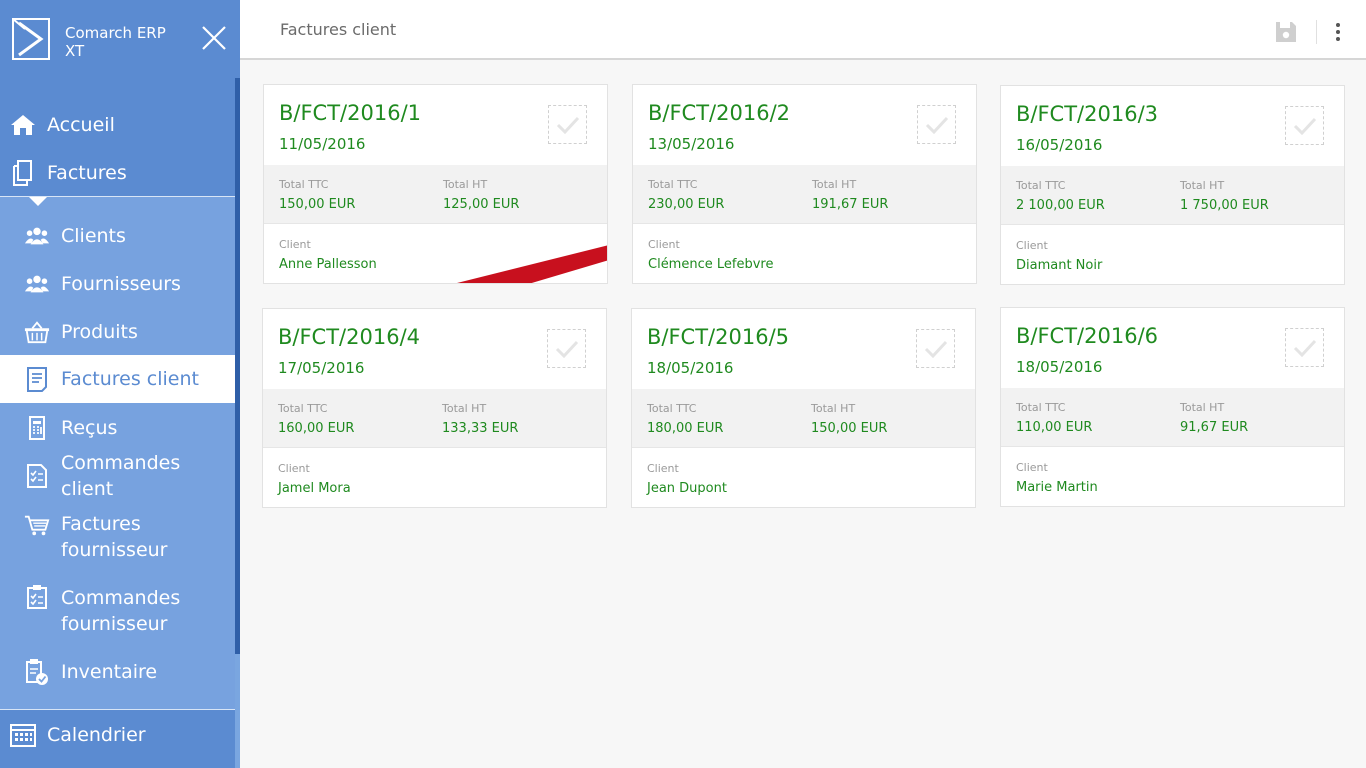 The image size is (1366, 768). I want to click on inventory-icon, so click(37, 672).